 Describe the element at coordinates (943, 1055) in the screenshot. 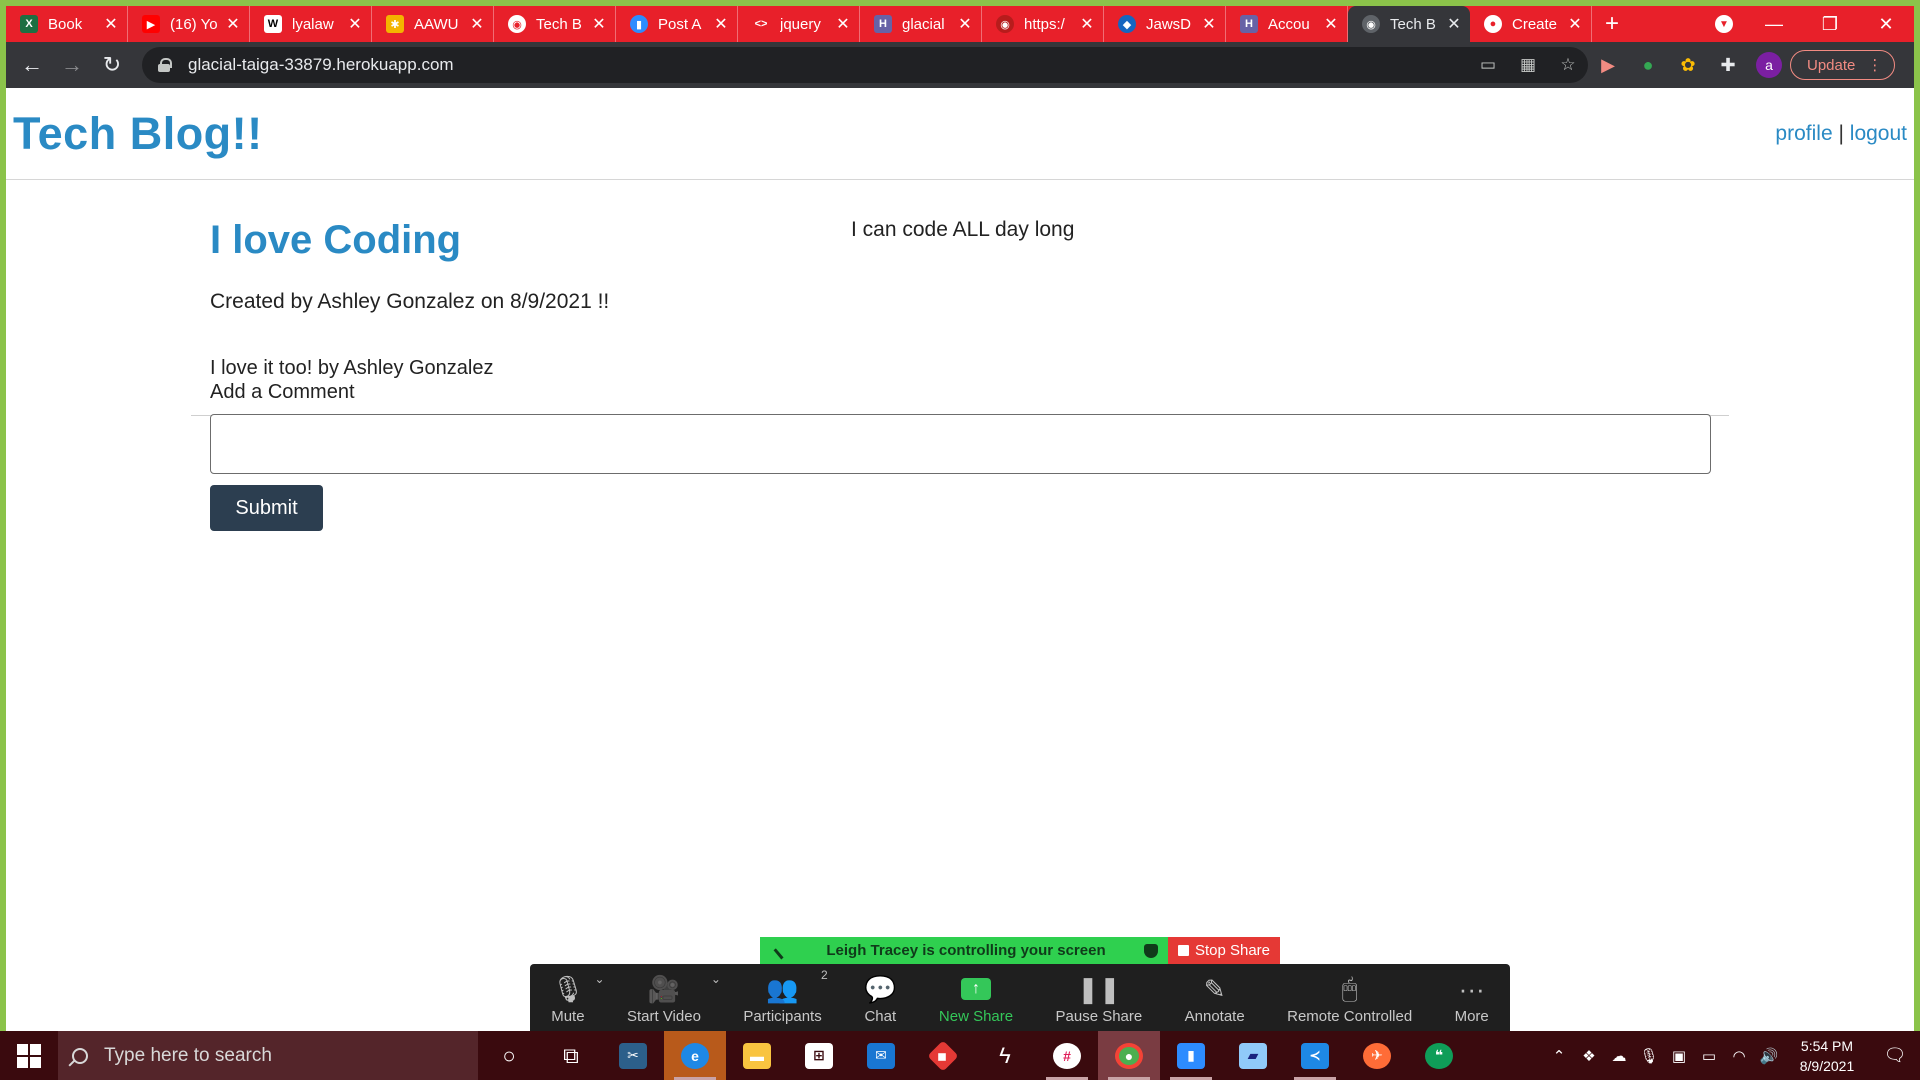

I see `git-app-icon: ◆` at that location.